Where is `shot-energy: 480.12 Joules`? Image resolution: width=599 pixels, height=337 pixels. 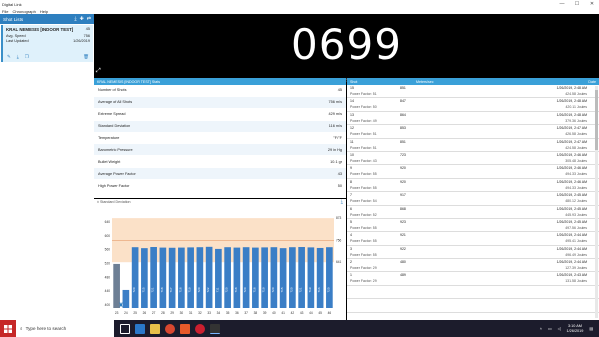
shot-energy: 480.12 Joules is located at coordinates (576, 201).